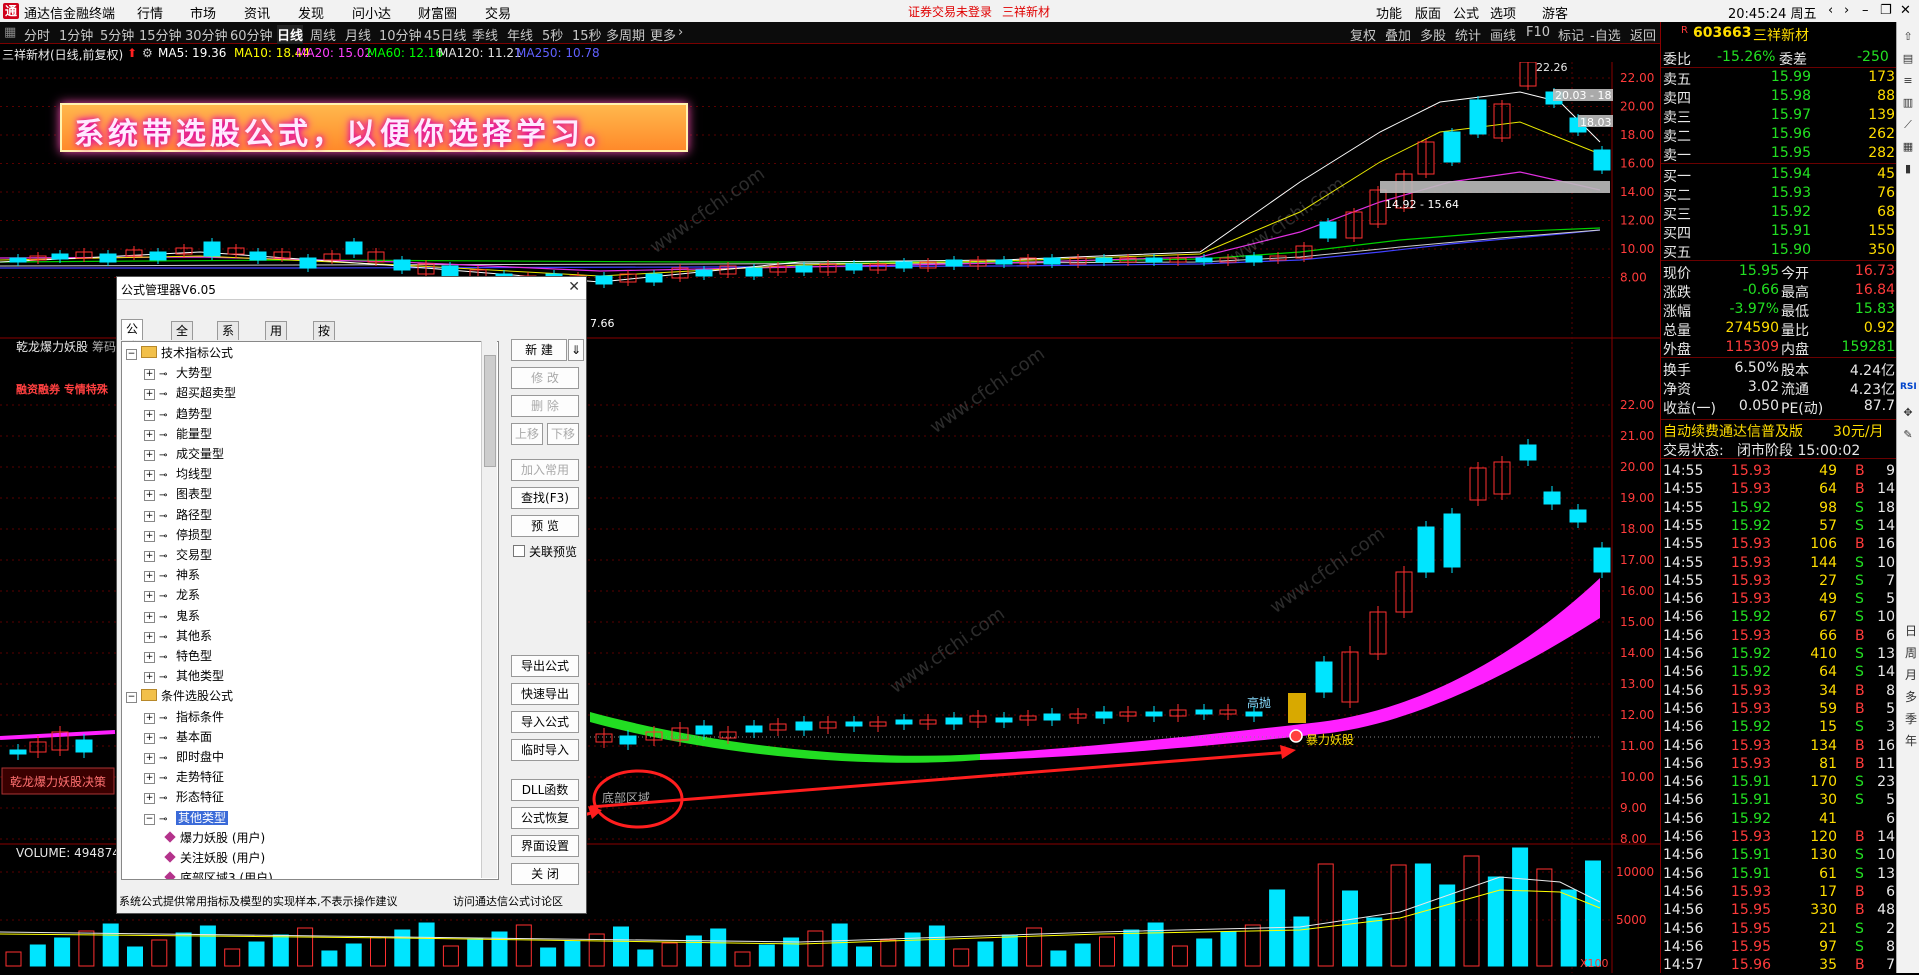  What do you see at coordinates (178, 474) in the screenshot?
I see `tree-item: + ⊸ 均线型` at bounding box center [178, 474].